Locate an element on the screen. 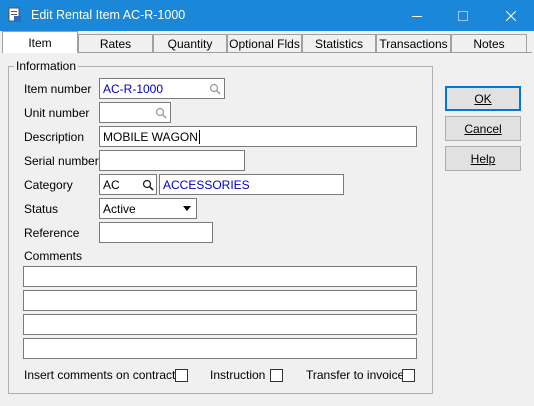 Image resolution: width=534 pixels, height=406 pixels. status-value: Active is located at coordinates (119, 208).